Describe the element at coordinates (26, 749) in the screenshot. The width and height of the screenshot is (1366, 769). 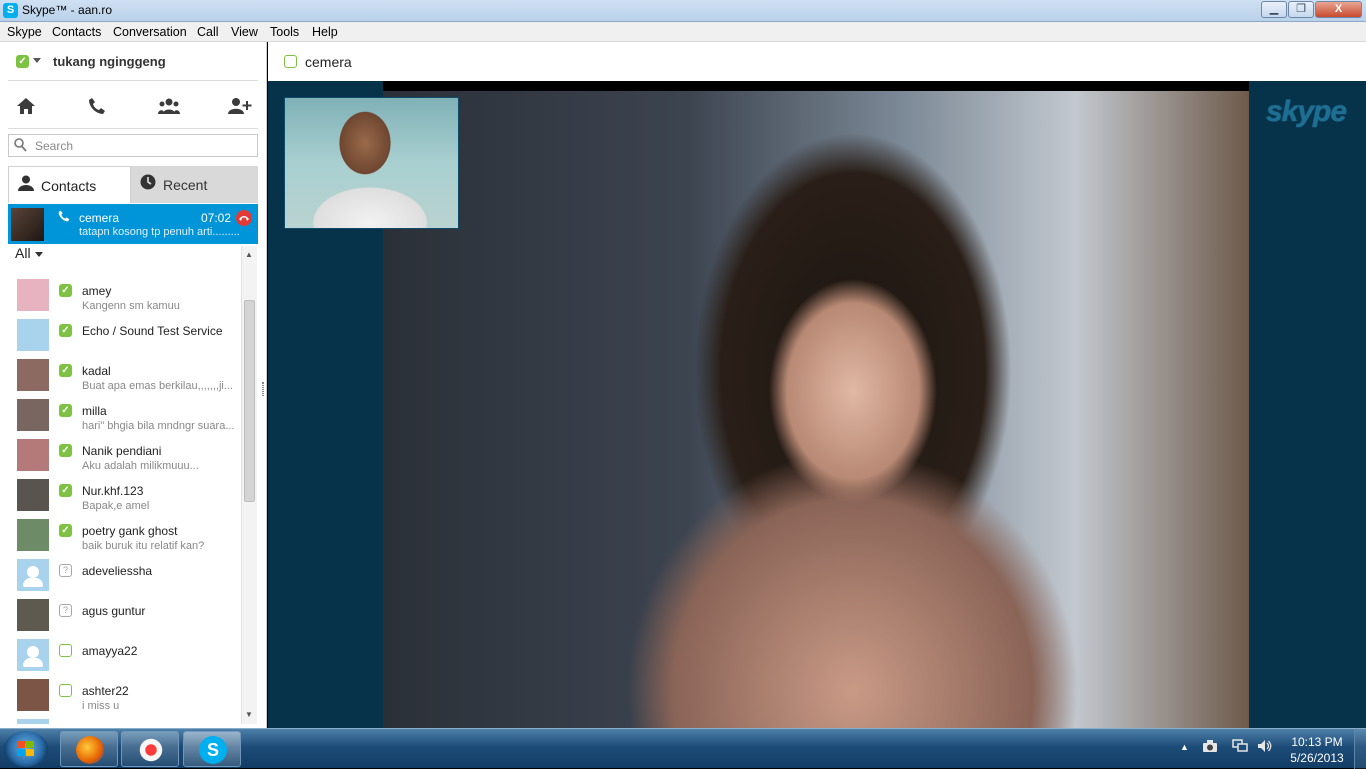
I see `start-button` at that location.